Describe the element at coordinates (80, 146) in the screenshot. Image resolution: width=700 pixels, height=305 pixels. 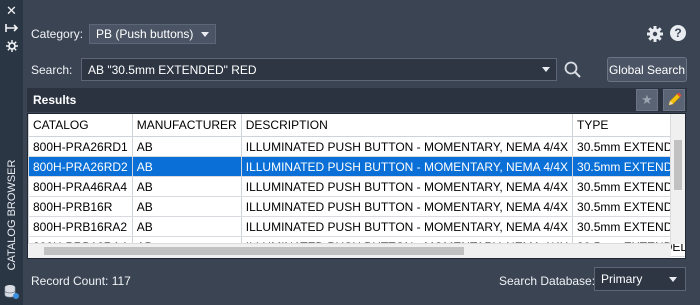
I see `cell-catalog: 800H-PRA26RD1` at that location.